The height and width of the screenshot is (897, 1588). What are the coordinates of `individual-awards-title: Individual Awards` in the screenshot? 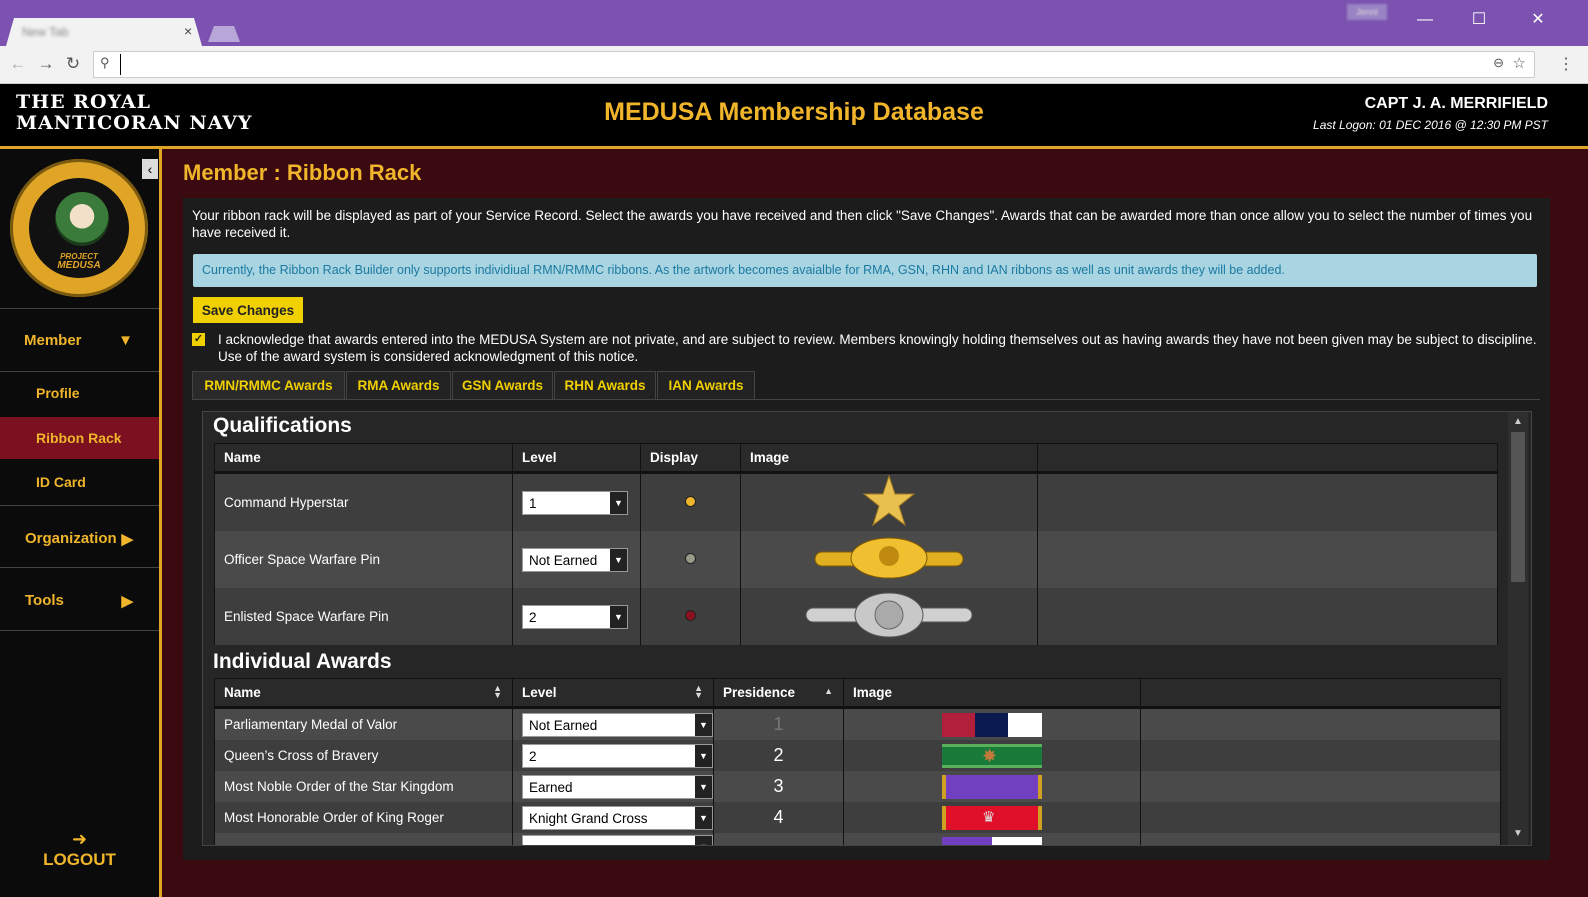 It's located at (302, 661).